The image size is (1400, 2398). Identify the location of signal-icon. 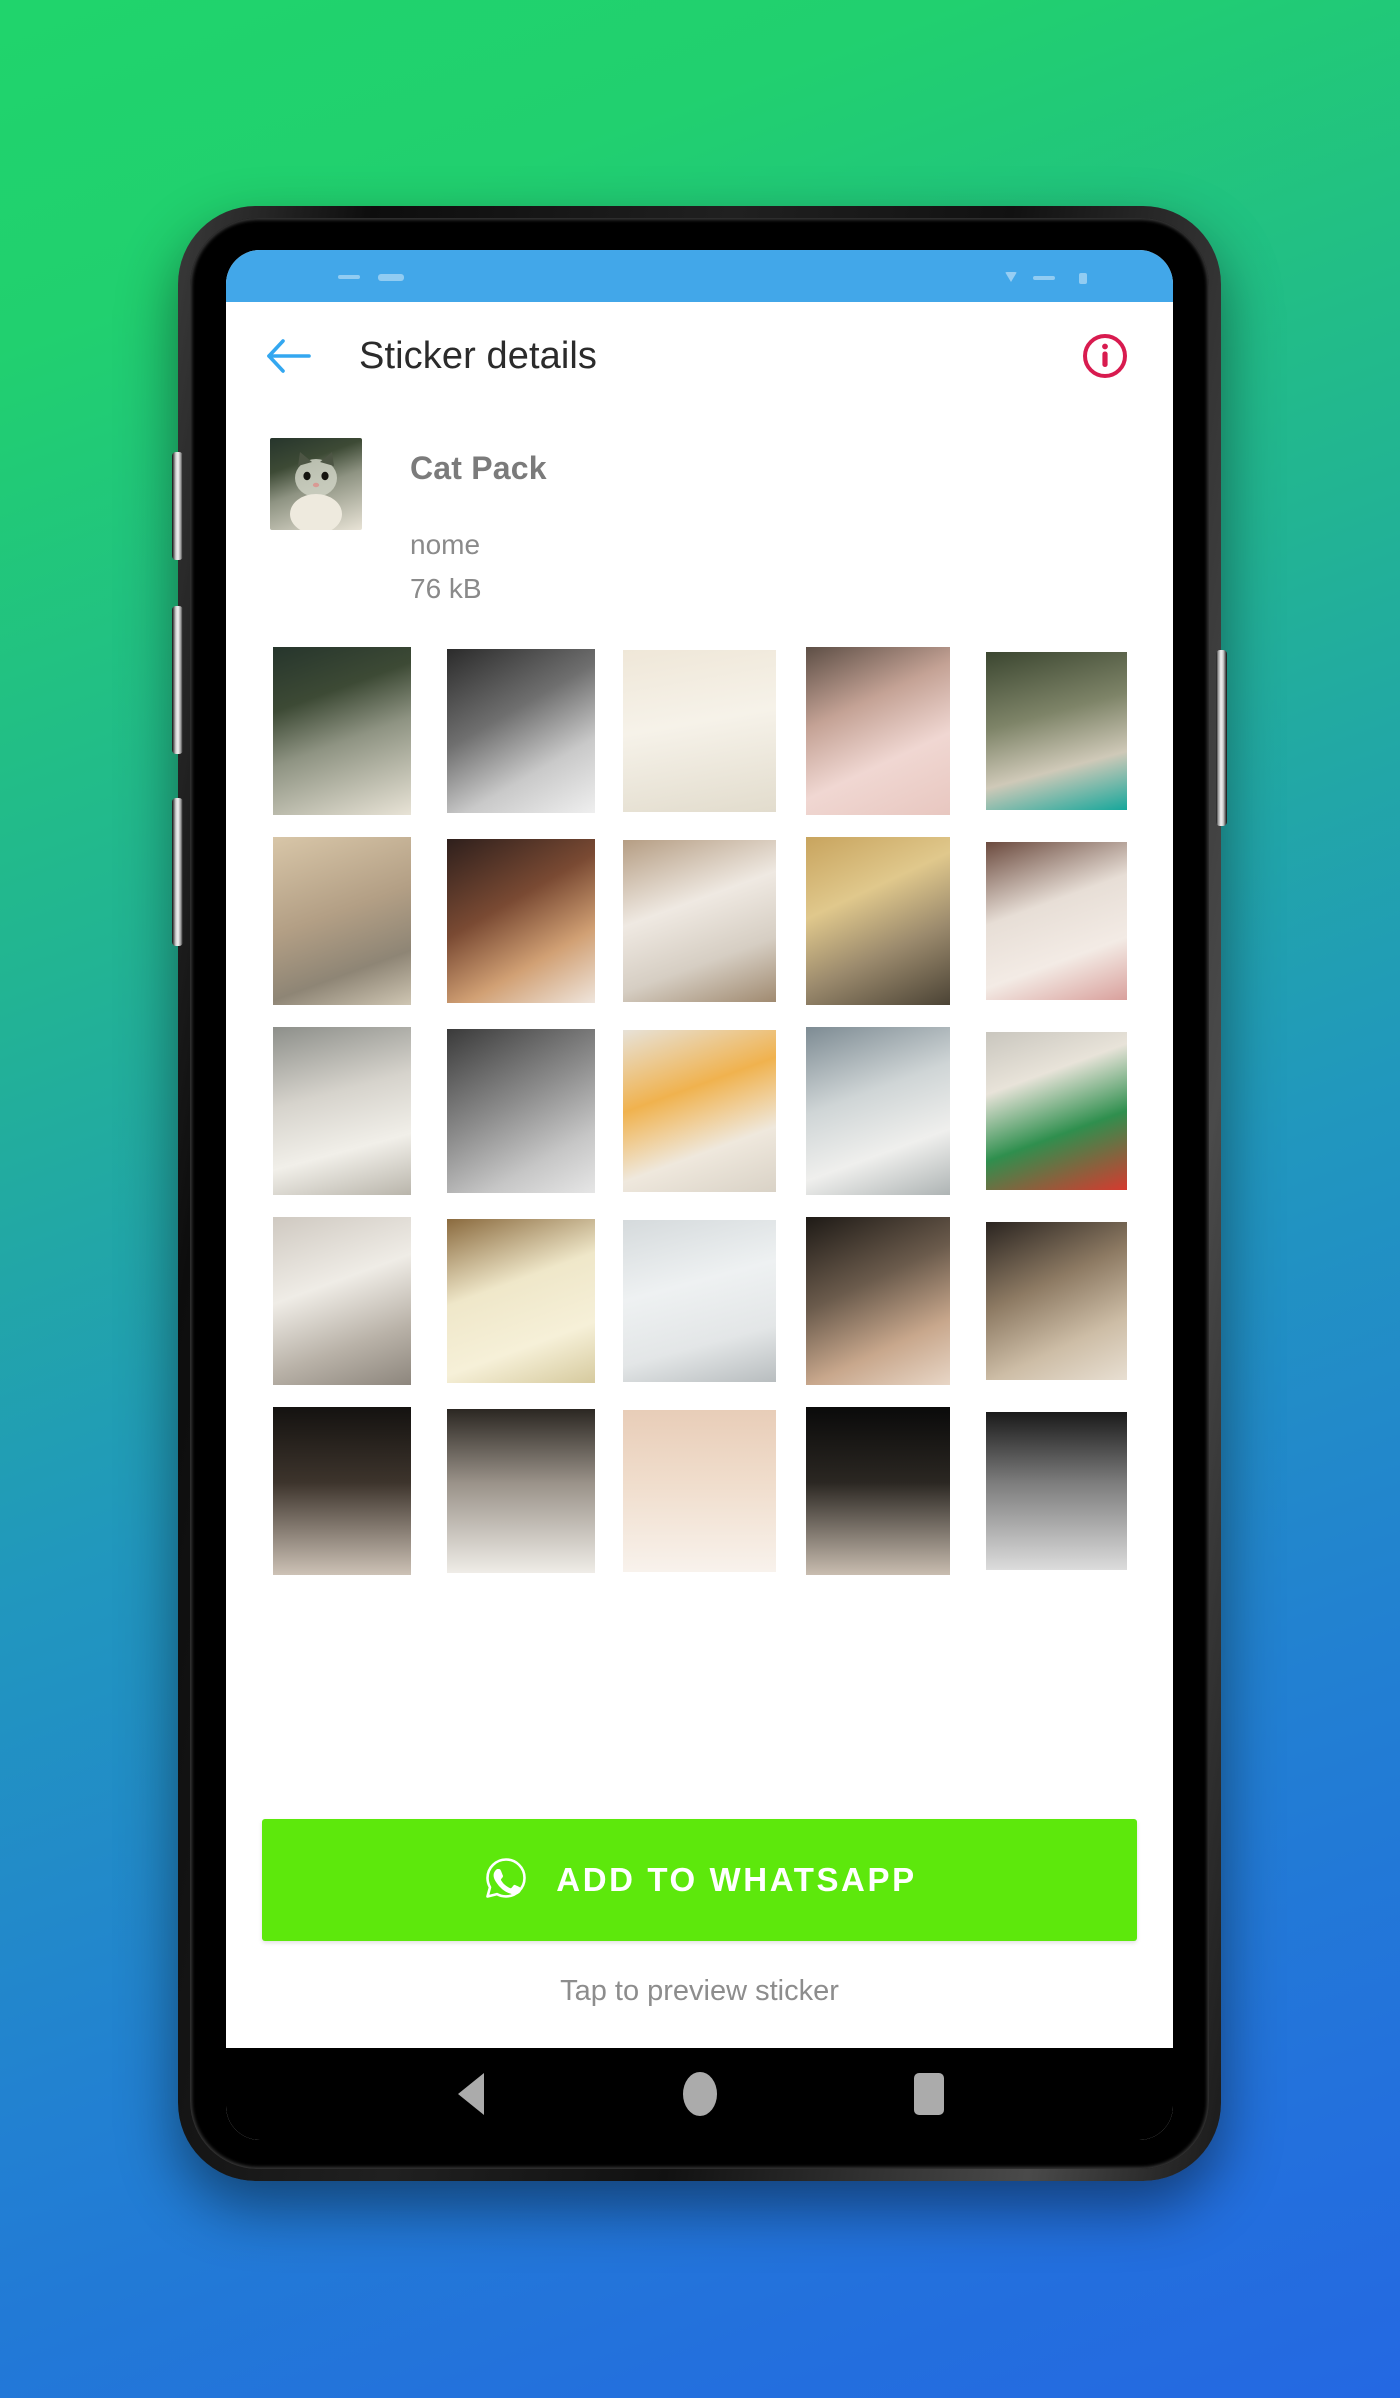
(1044, 278).